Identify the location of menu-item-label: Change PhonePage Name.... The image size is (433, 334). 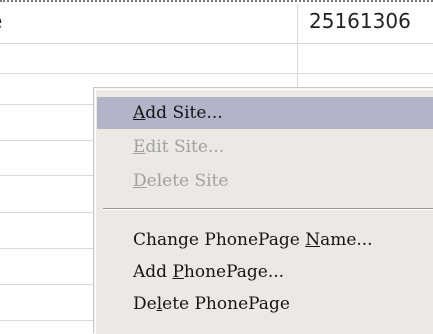
(253, 240).